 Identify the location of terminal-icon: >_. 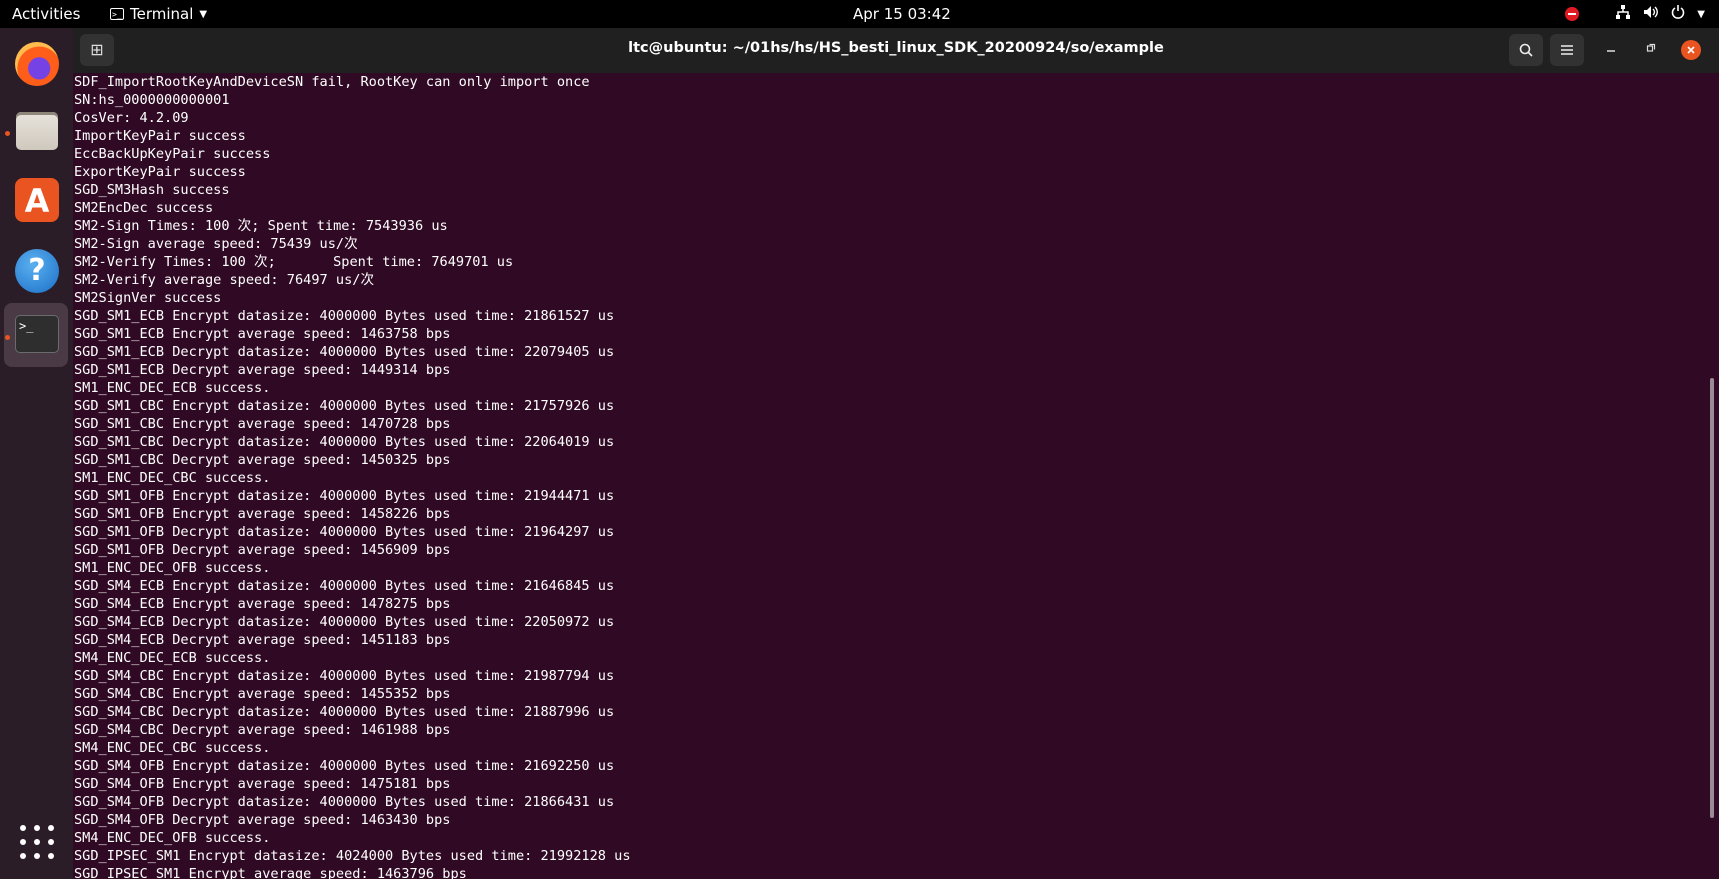
(37, 334).